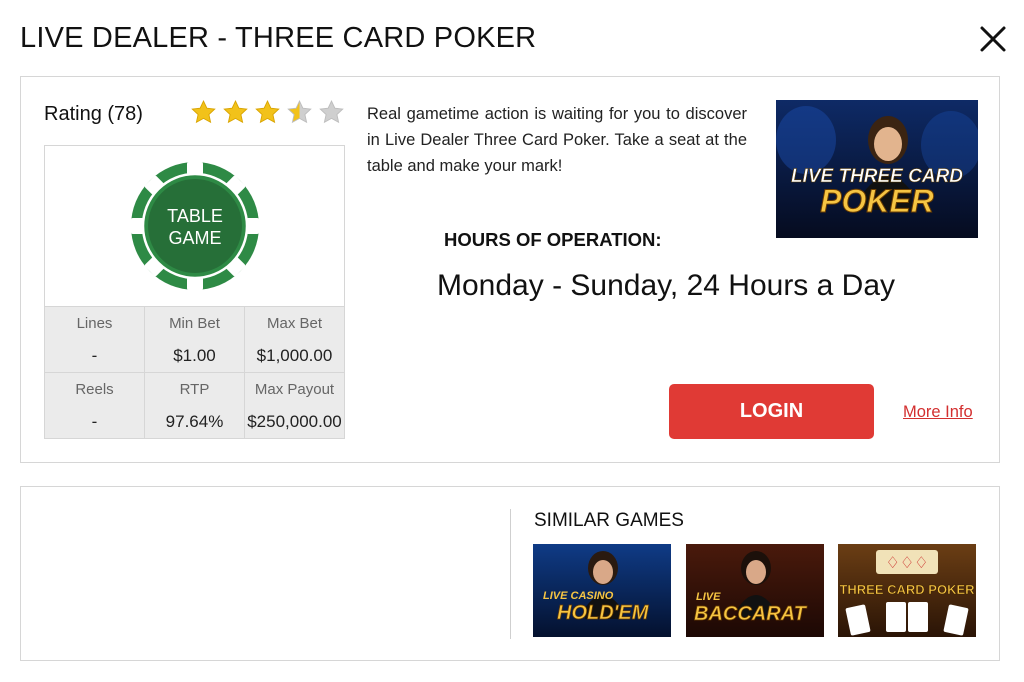  Describe the element at coordinates (294, 421) in the screenshot. I see `stat-value: $250,000.00` at that location.